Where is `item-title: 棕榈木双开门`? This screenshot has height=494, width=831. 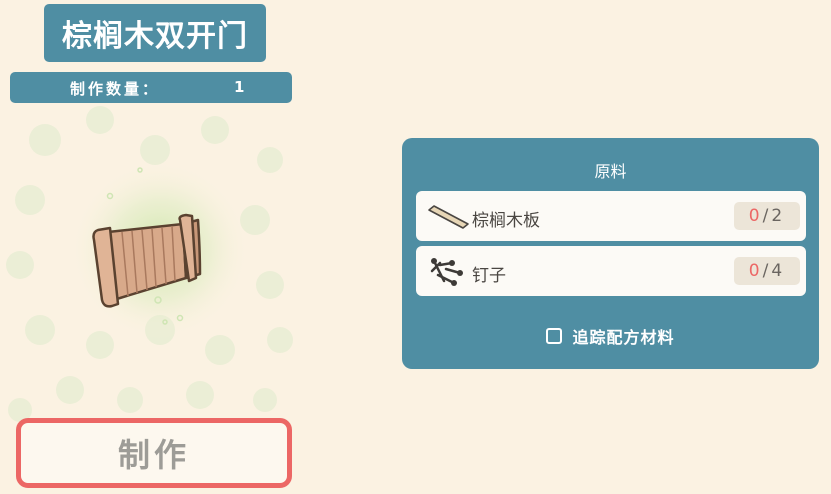 item-title: 棕榈木双开门 is located at coordinates (155, 33).